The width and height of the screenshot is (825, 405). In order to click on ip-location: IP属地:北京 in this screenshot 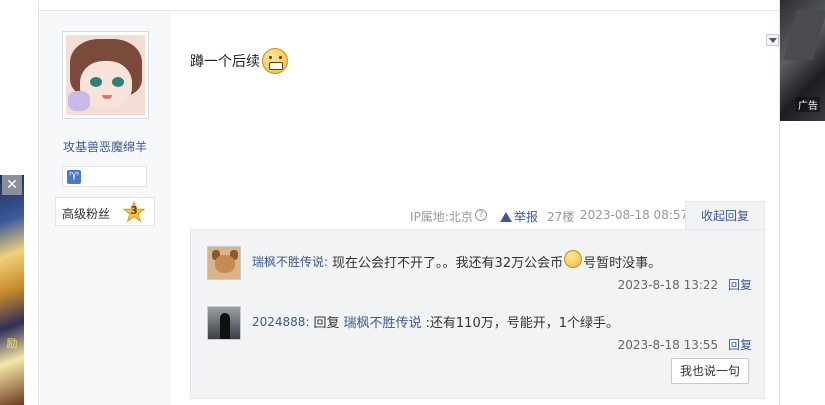, I will do `click(441, 217)`.